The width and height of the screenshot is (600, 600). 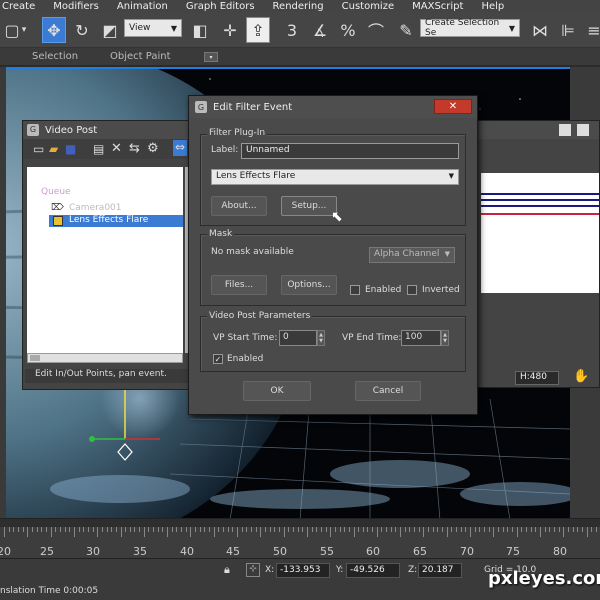 I want to click on percent-snap-icon: %, so click(x=348, y=30).